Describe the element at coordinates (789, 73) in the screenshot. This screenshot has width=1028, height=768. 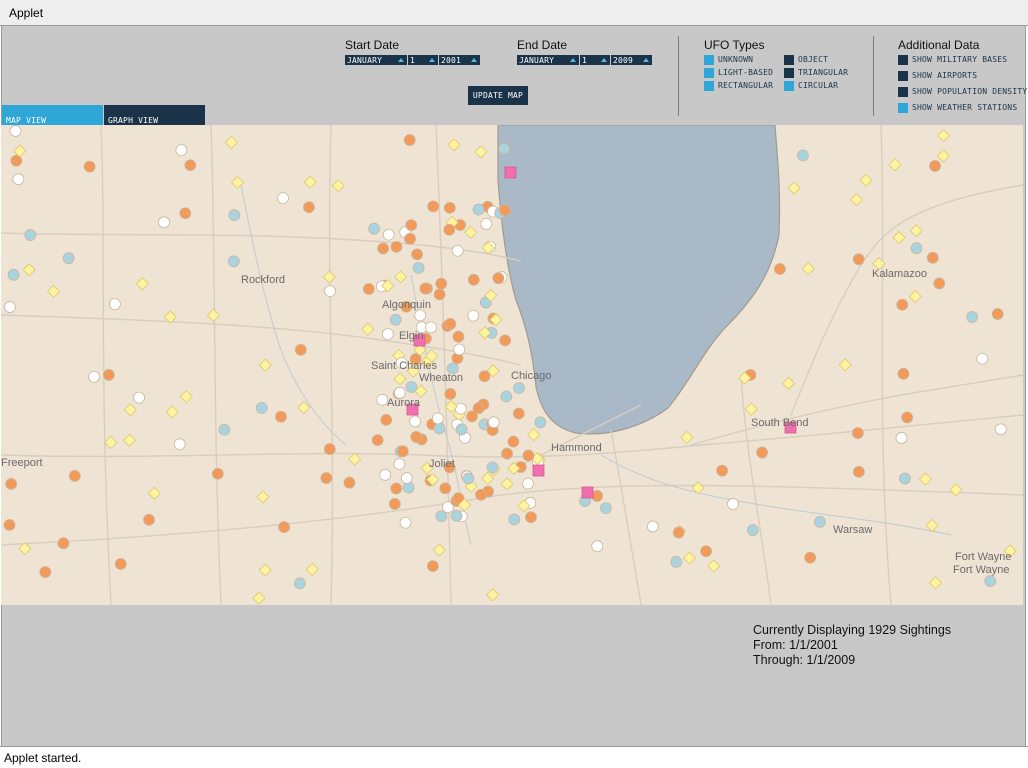
I see `checkbox-triangular` at that location.